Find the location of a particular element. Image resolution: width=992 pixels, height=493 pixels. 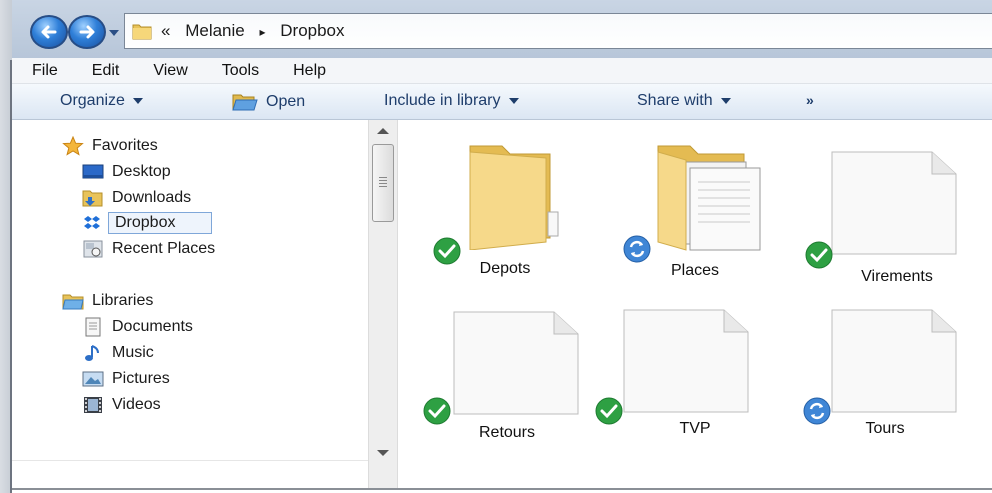

nav-item-music: Music is located at coordinates (118, 353).